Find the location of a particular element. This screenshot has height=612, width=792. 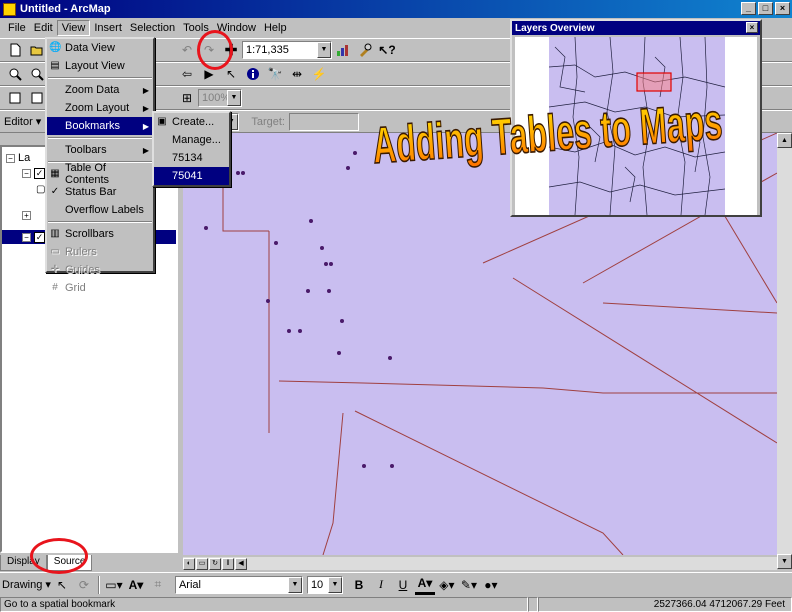

menu-separator is located at coordinates (100, 222).